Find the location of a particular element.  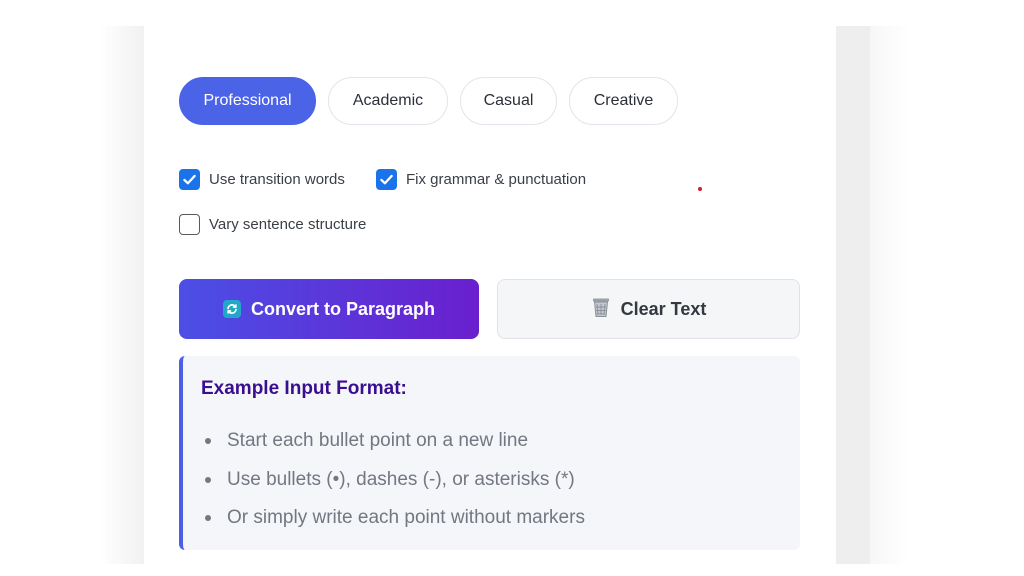

page-shadow-right is located at coordinates (853, 295).